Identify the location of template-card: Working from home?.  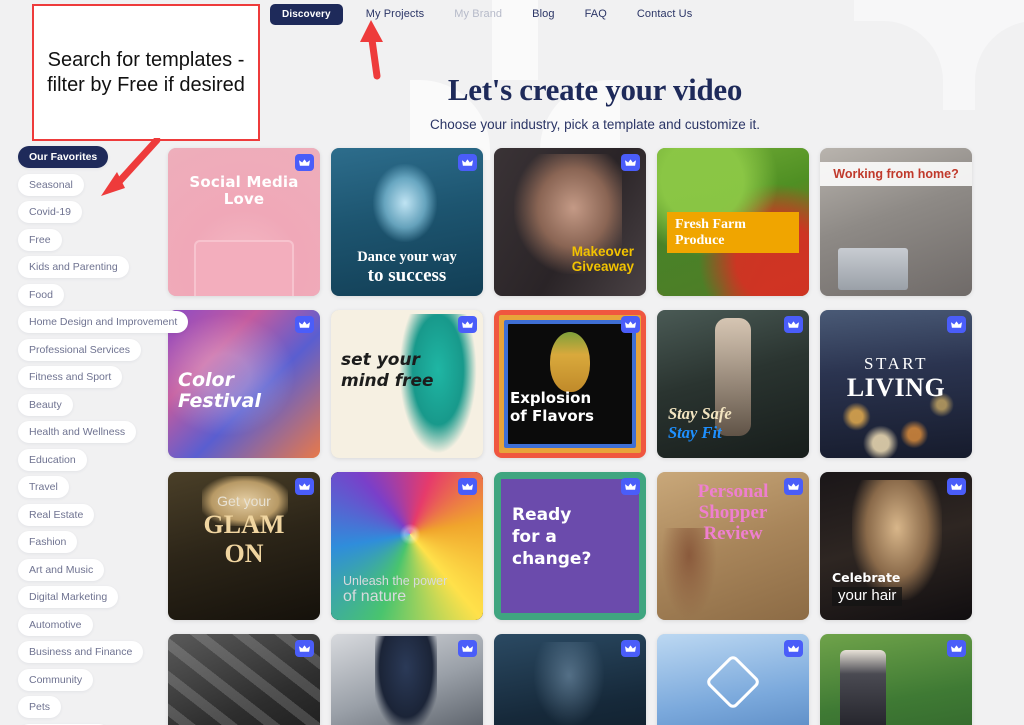
(896, 222).